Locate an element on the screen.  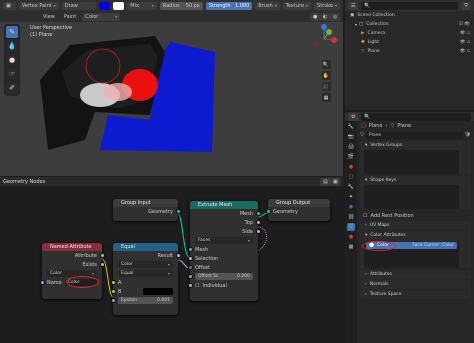
individual-label: Individual is located at coordinates (214, 285).